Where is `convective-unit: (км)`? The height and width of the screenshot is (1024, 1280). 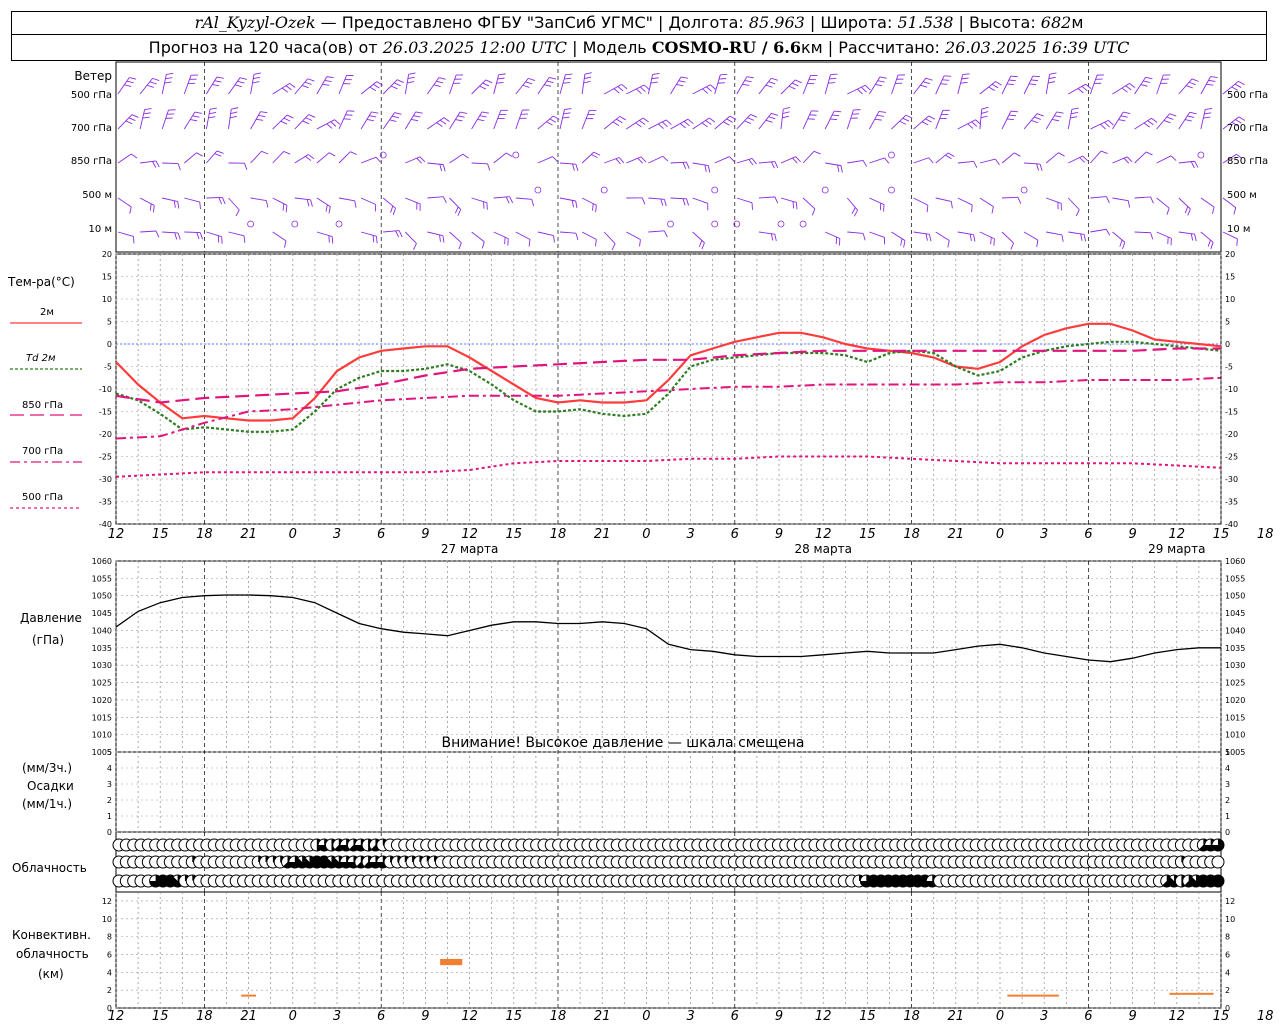 convective-unit: (км) is located at coordinates (51, 974).